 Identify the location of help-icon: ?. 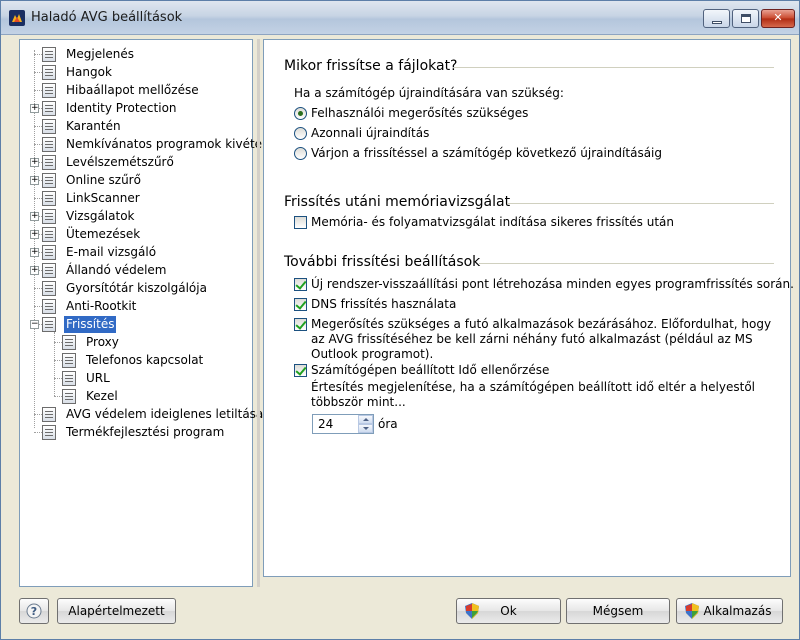
(34, 611).